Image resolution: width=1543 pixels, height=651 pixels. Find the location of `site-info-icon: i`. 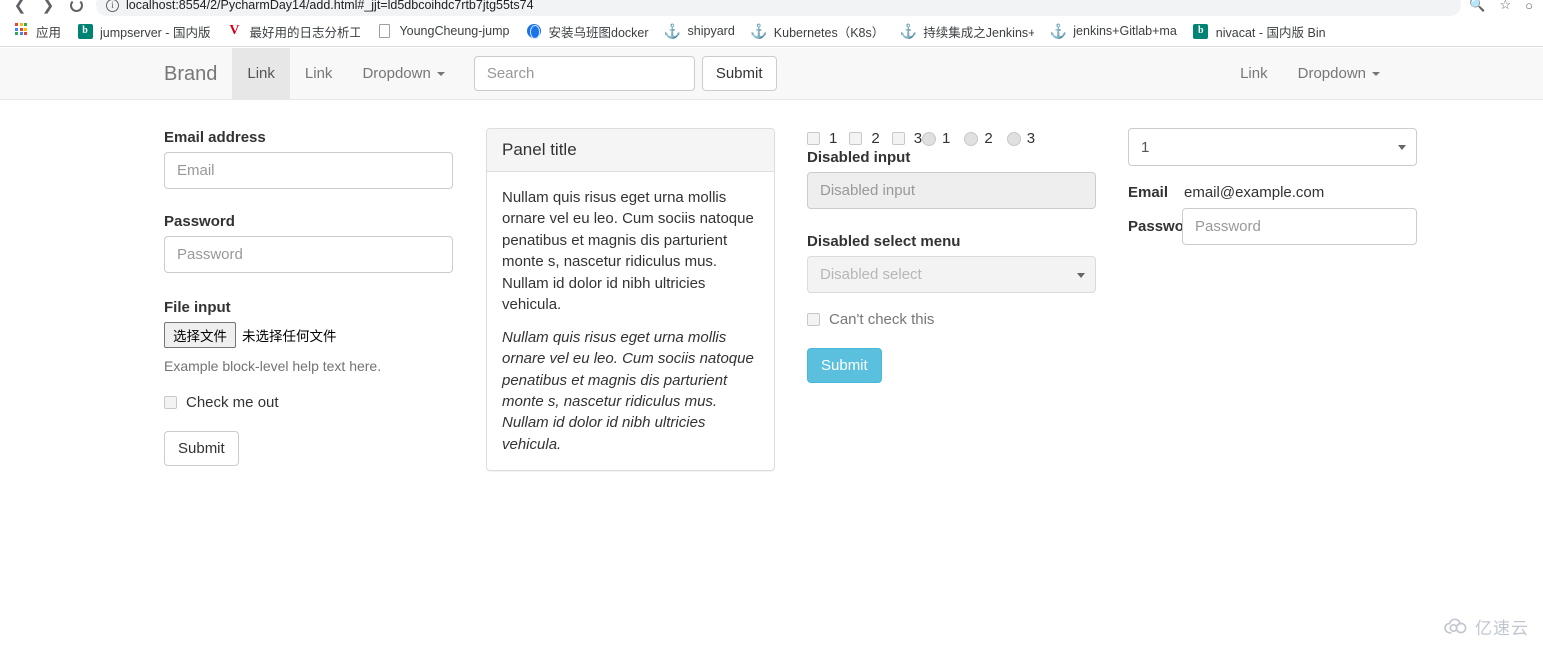

site-info-icon: i is located at coordinates (112, 6).